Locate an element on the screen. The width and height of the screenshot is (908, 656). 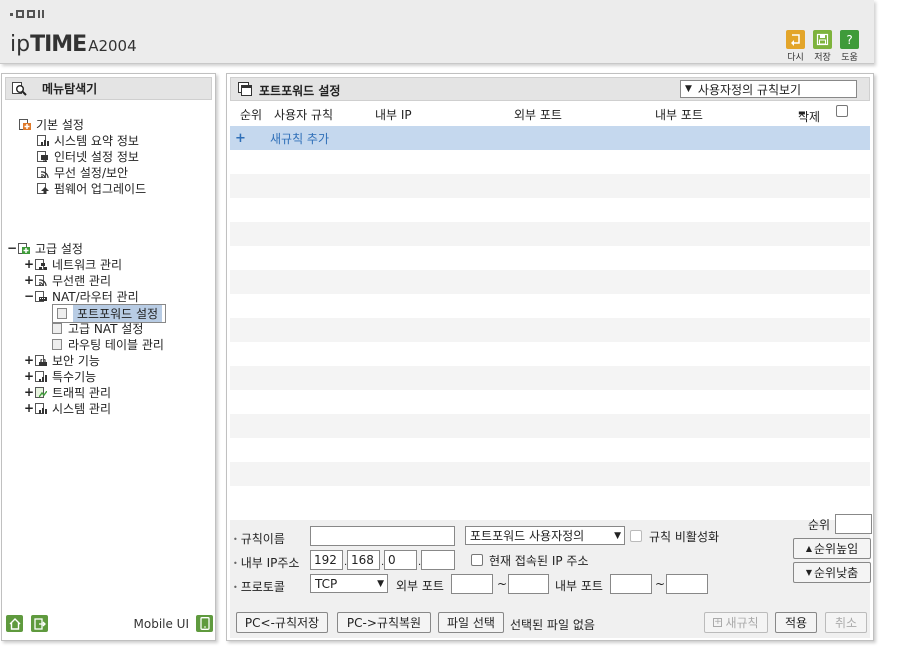
refresh-button: 다시 is located at coordinates (795, 46).